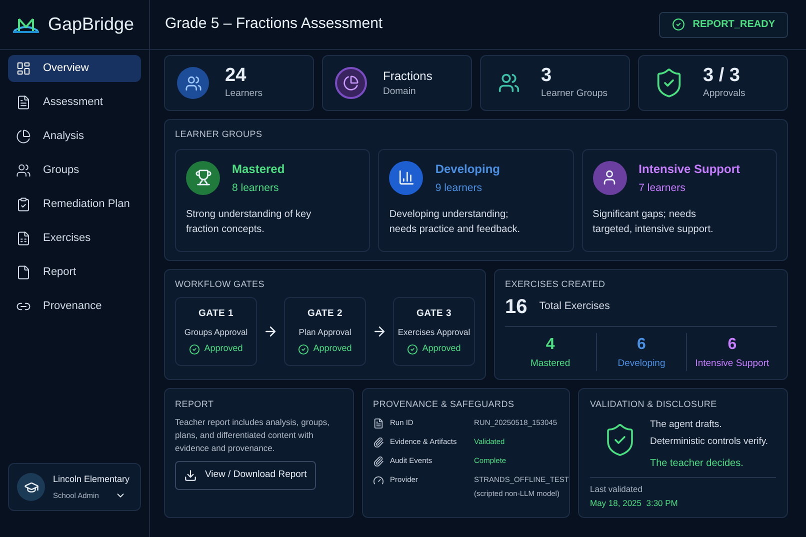 The height and width of the screenshot is (537, 806). I want to click on section-title: LEARNER GROUPS, so click(219, 134).